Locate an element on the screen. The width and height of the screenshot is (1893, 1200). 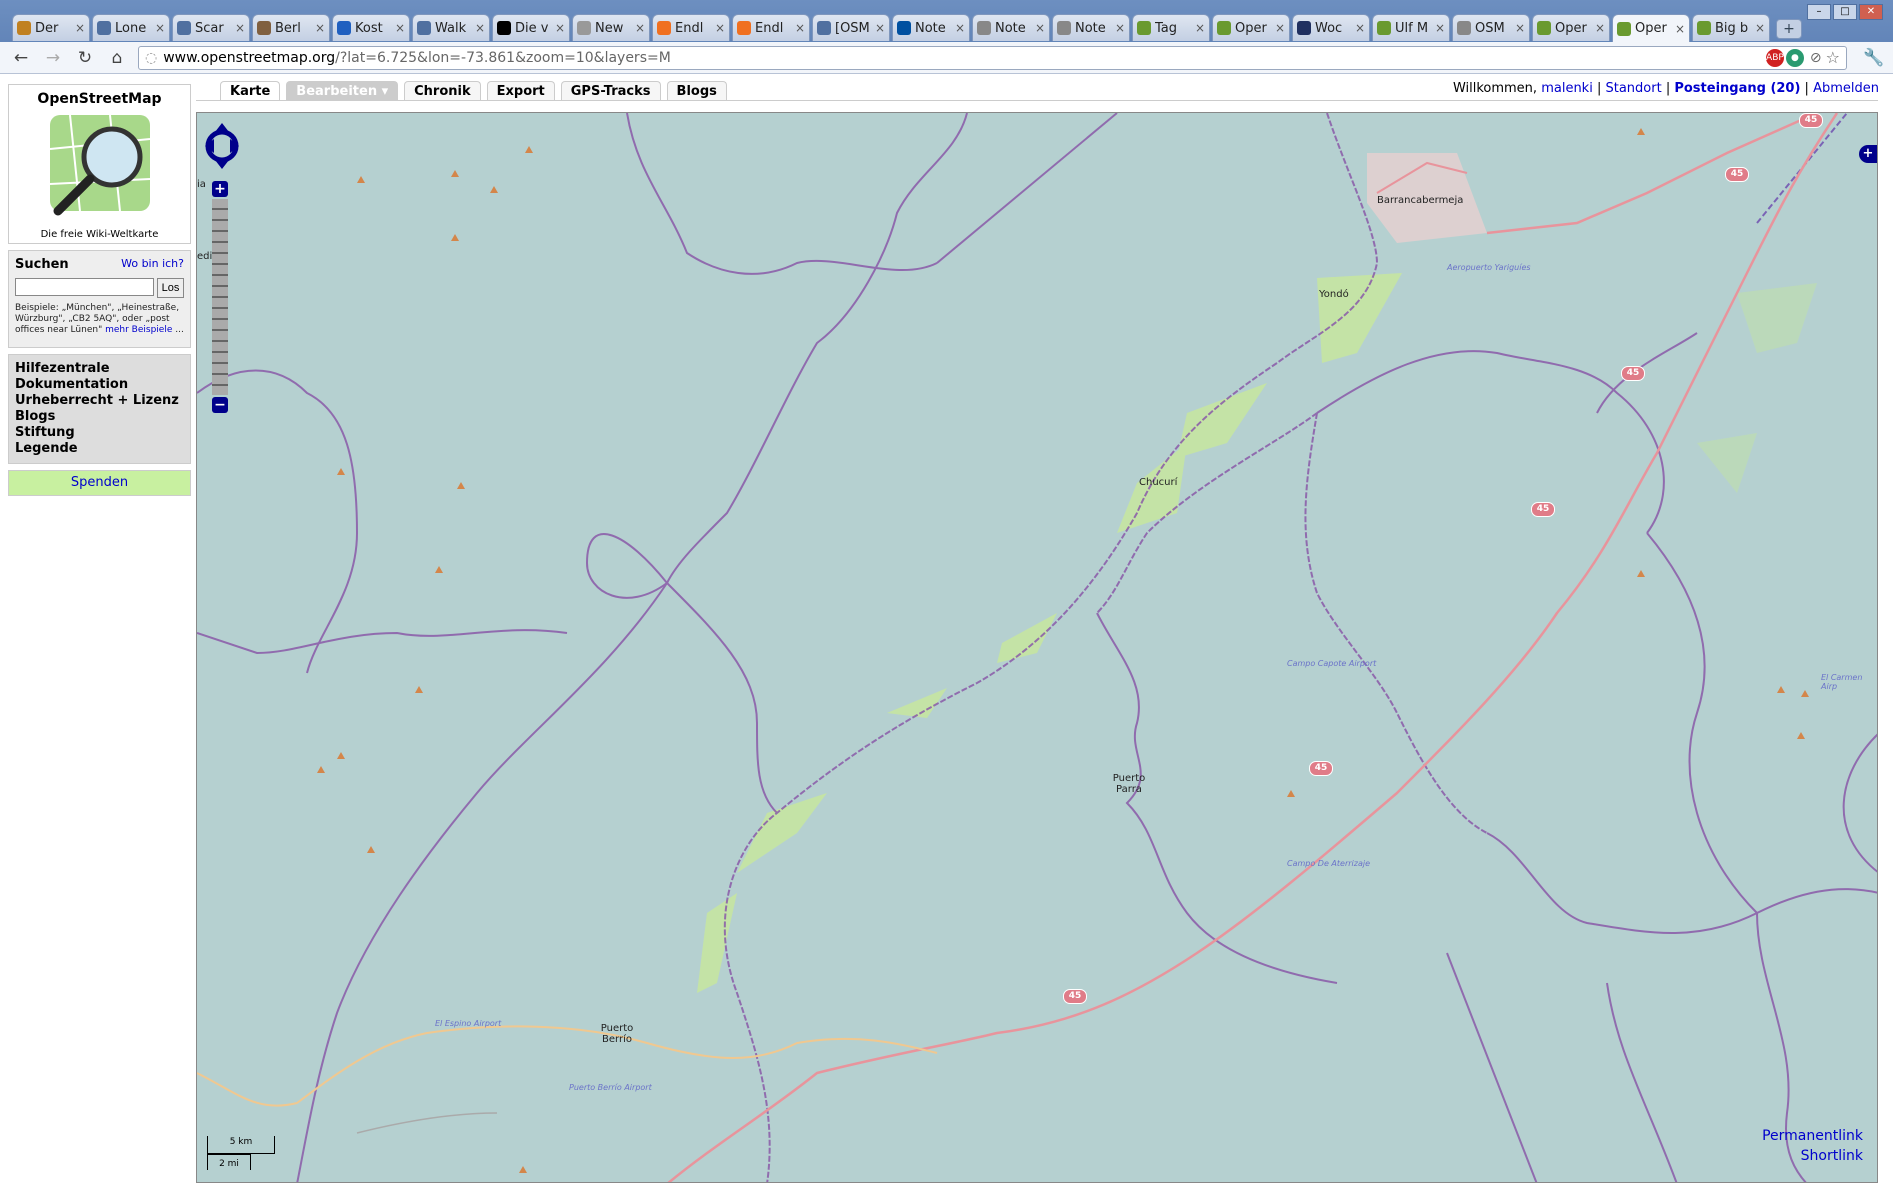
help-link: Urheberrecht + Lizenz is located at coordinates (99, 401).